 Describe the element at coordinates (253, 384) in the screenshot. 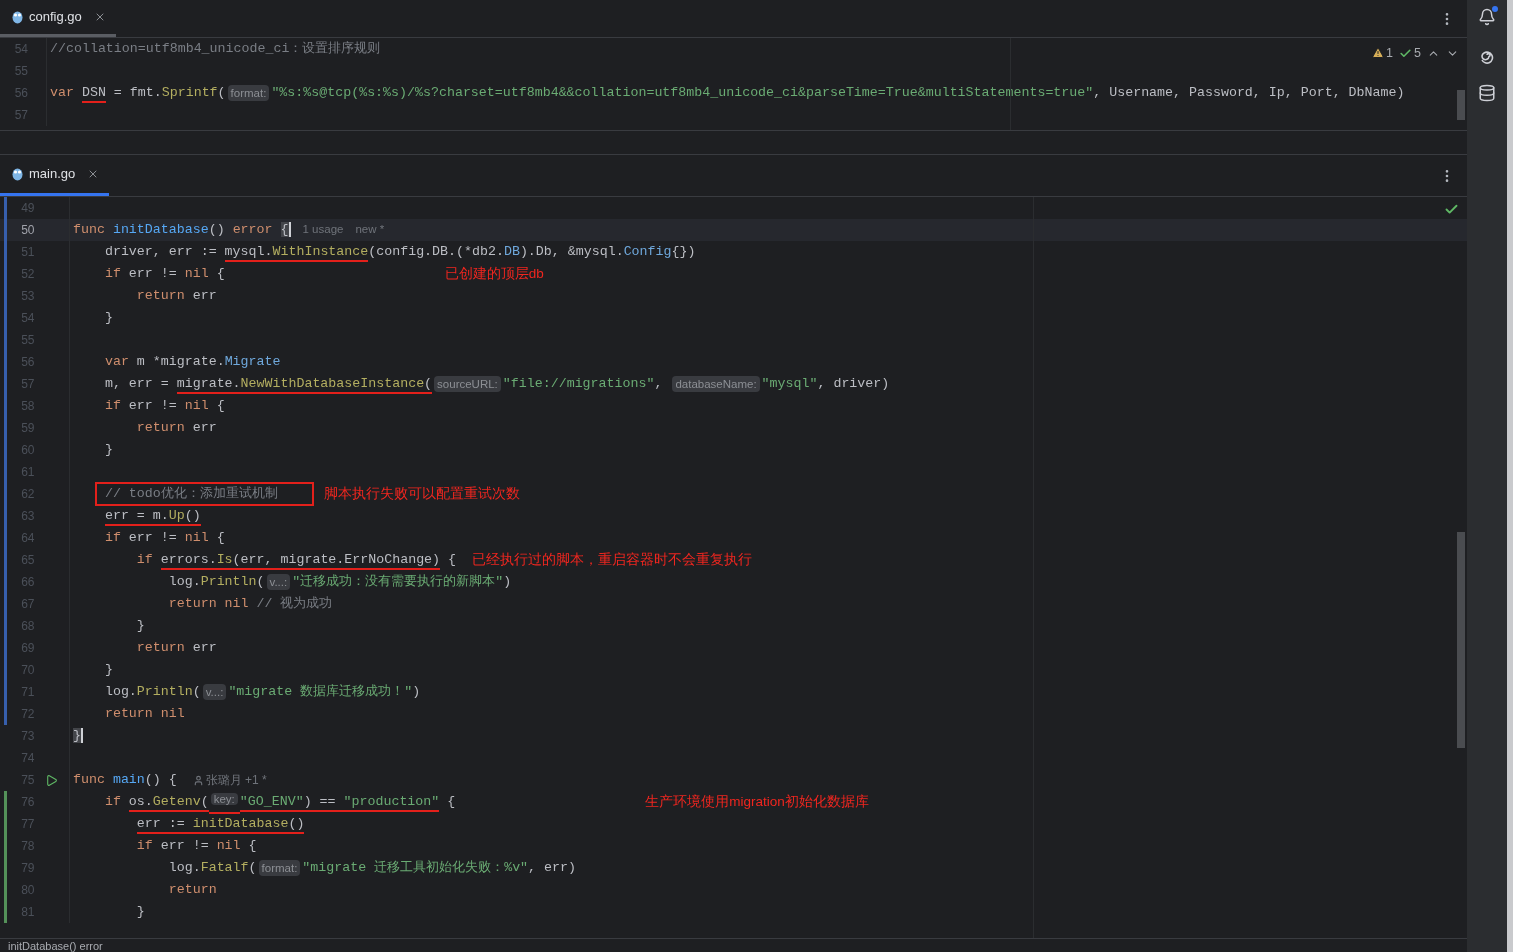

I see `code-text: m, err = migrate.NewWithDatabaseInstance(` at that location.